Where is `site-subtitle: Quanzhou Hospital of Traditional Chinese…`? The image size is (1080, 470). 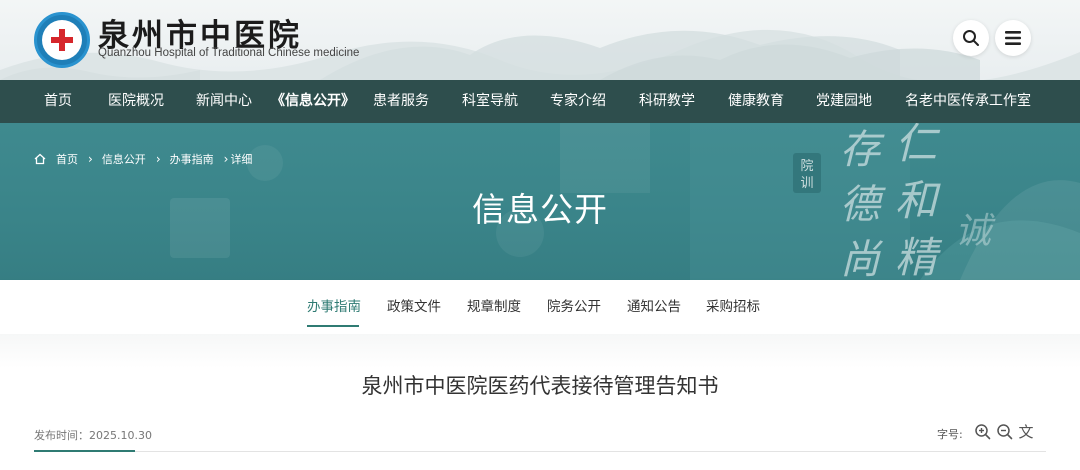 site-subtitle: Quanzhou Hospital of Traditional Chinese… is located at coordinates (229, 53).